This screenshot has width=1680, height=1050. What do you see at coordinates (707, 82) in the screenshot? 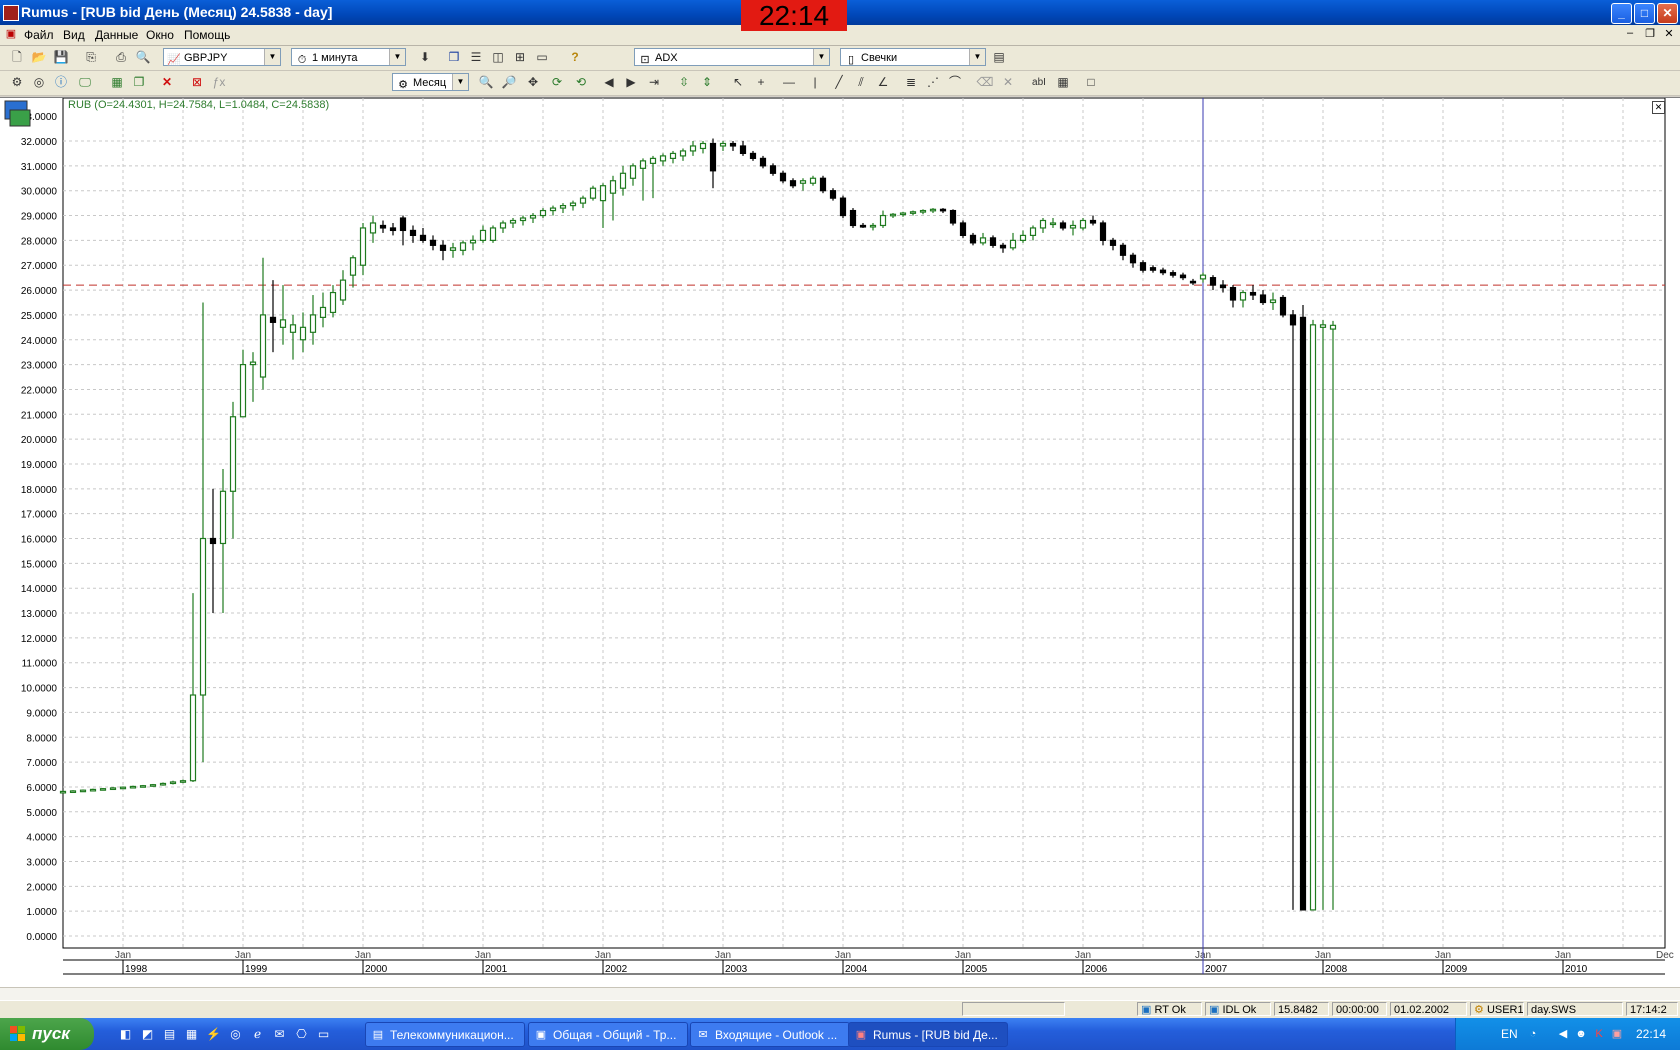
I see `fit-icon: ⇕` at bounding box center [707, 82].